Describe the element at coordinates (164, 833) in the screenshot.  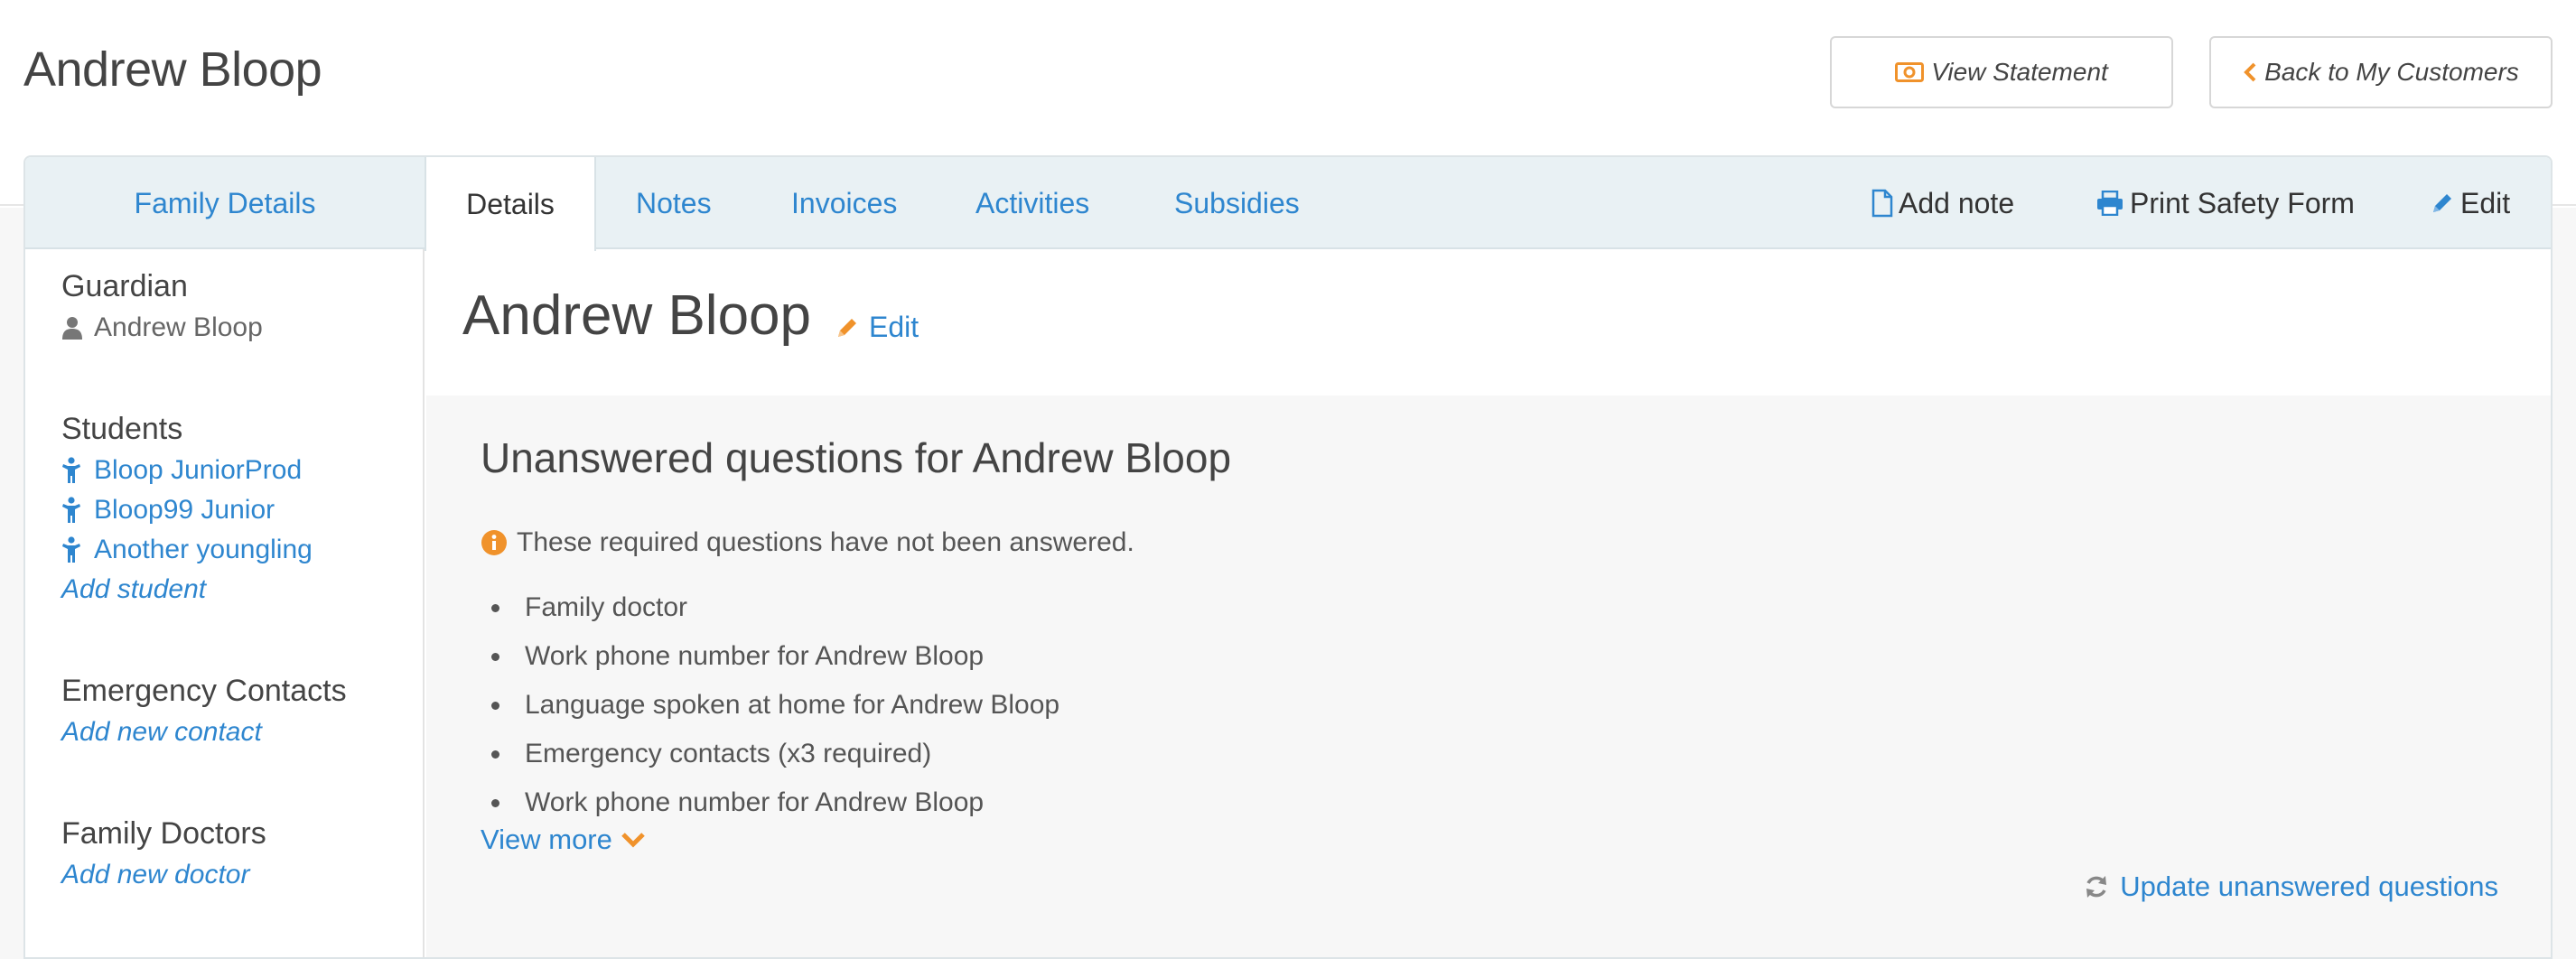
I see `family-doctors-heading: Family Doctors` at that location.